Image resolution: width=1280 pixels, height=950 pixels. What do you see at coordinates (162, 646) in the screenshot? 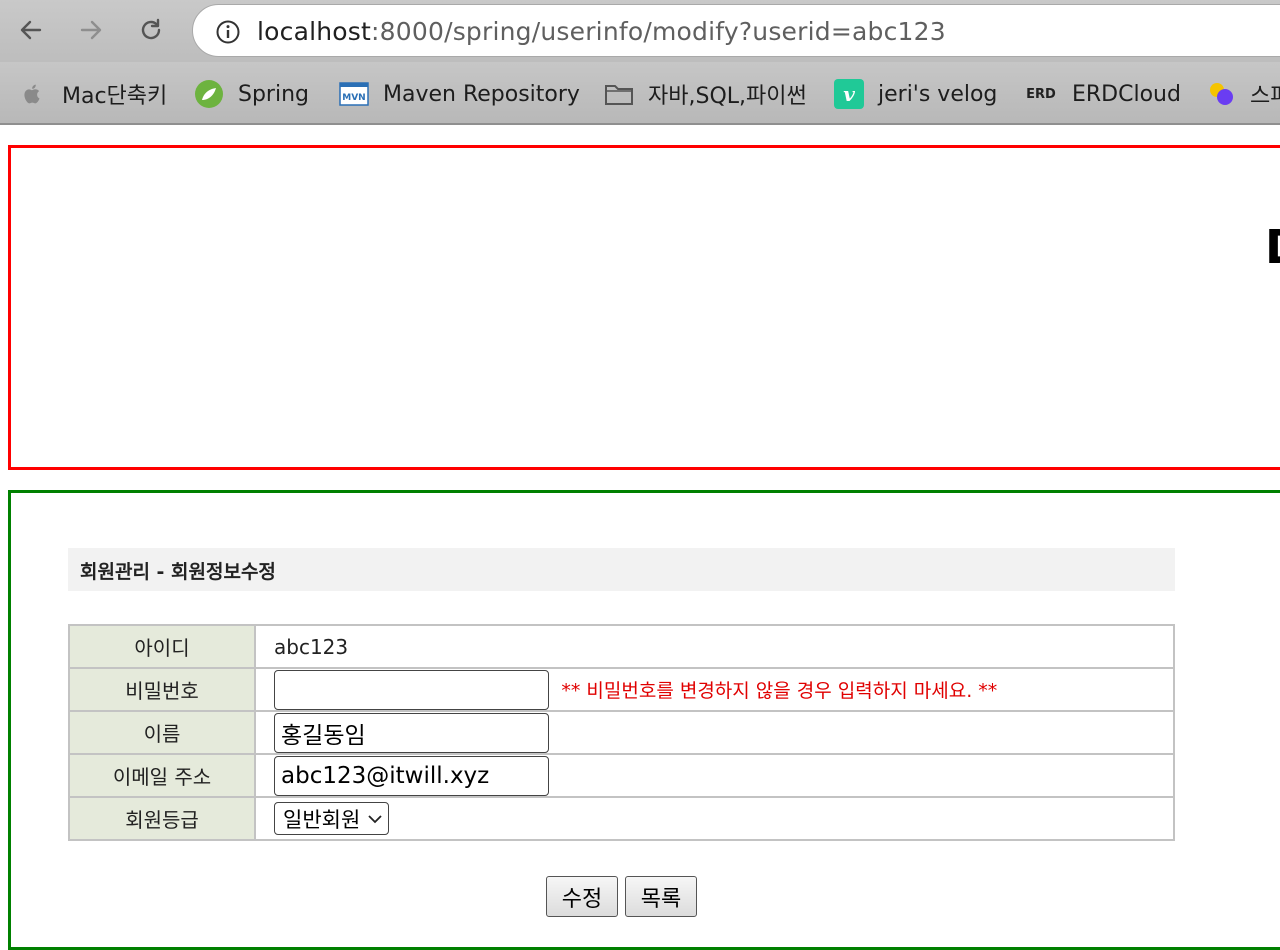
I see `id-label: 아이디` at bounding box center [162, 646].